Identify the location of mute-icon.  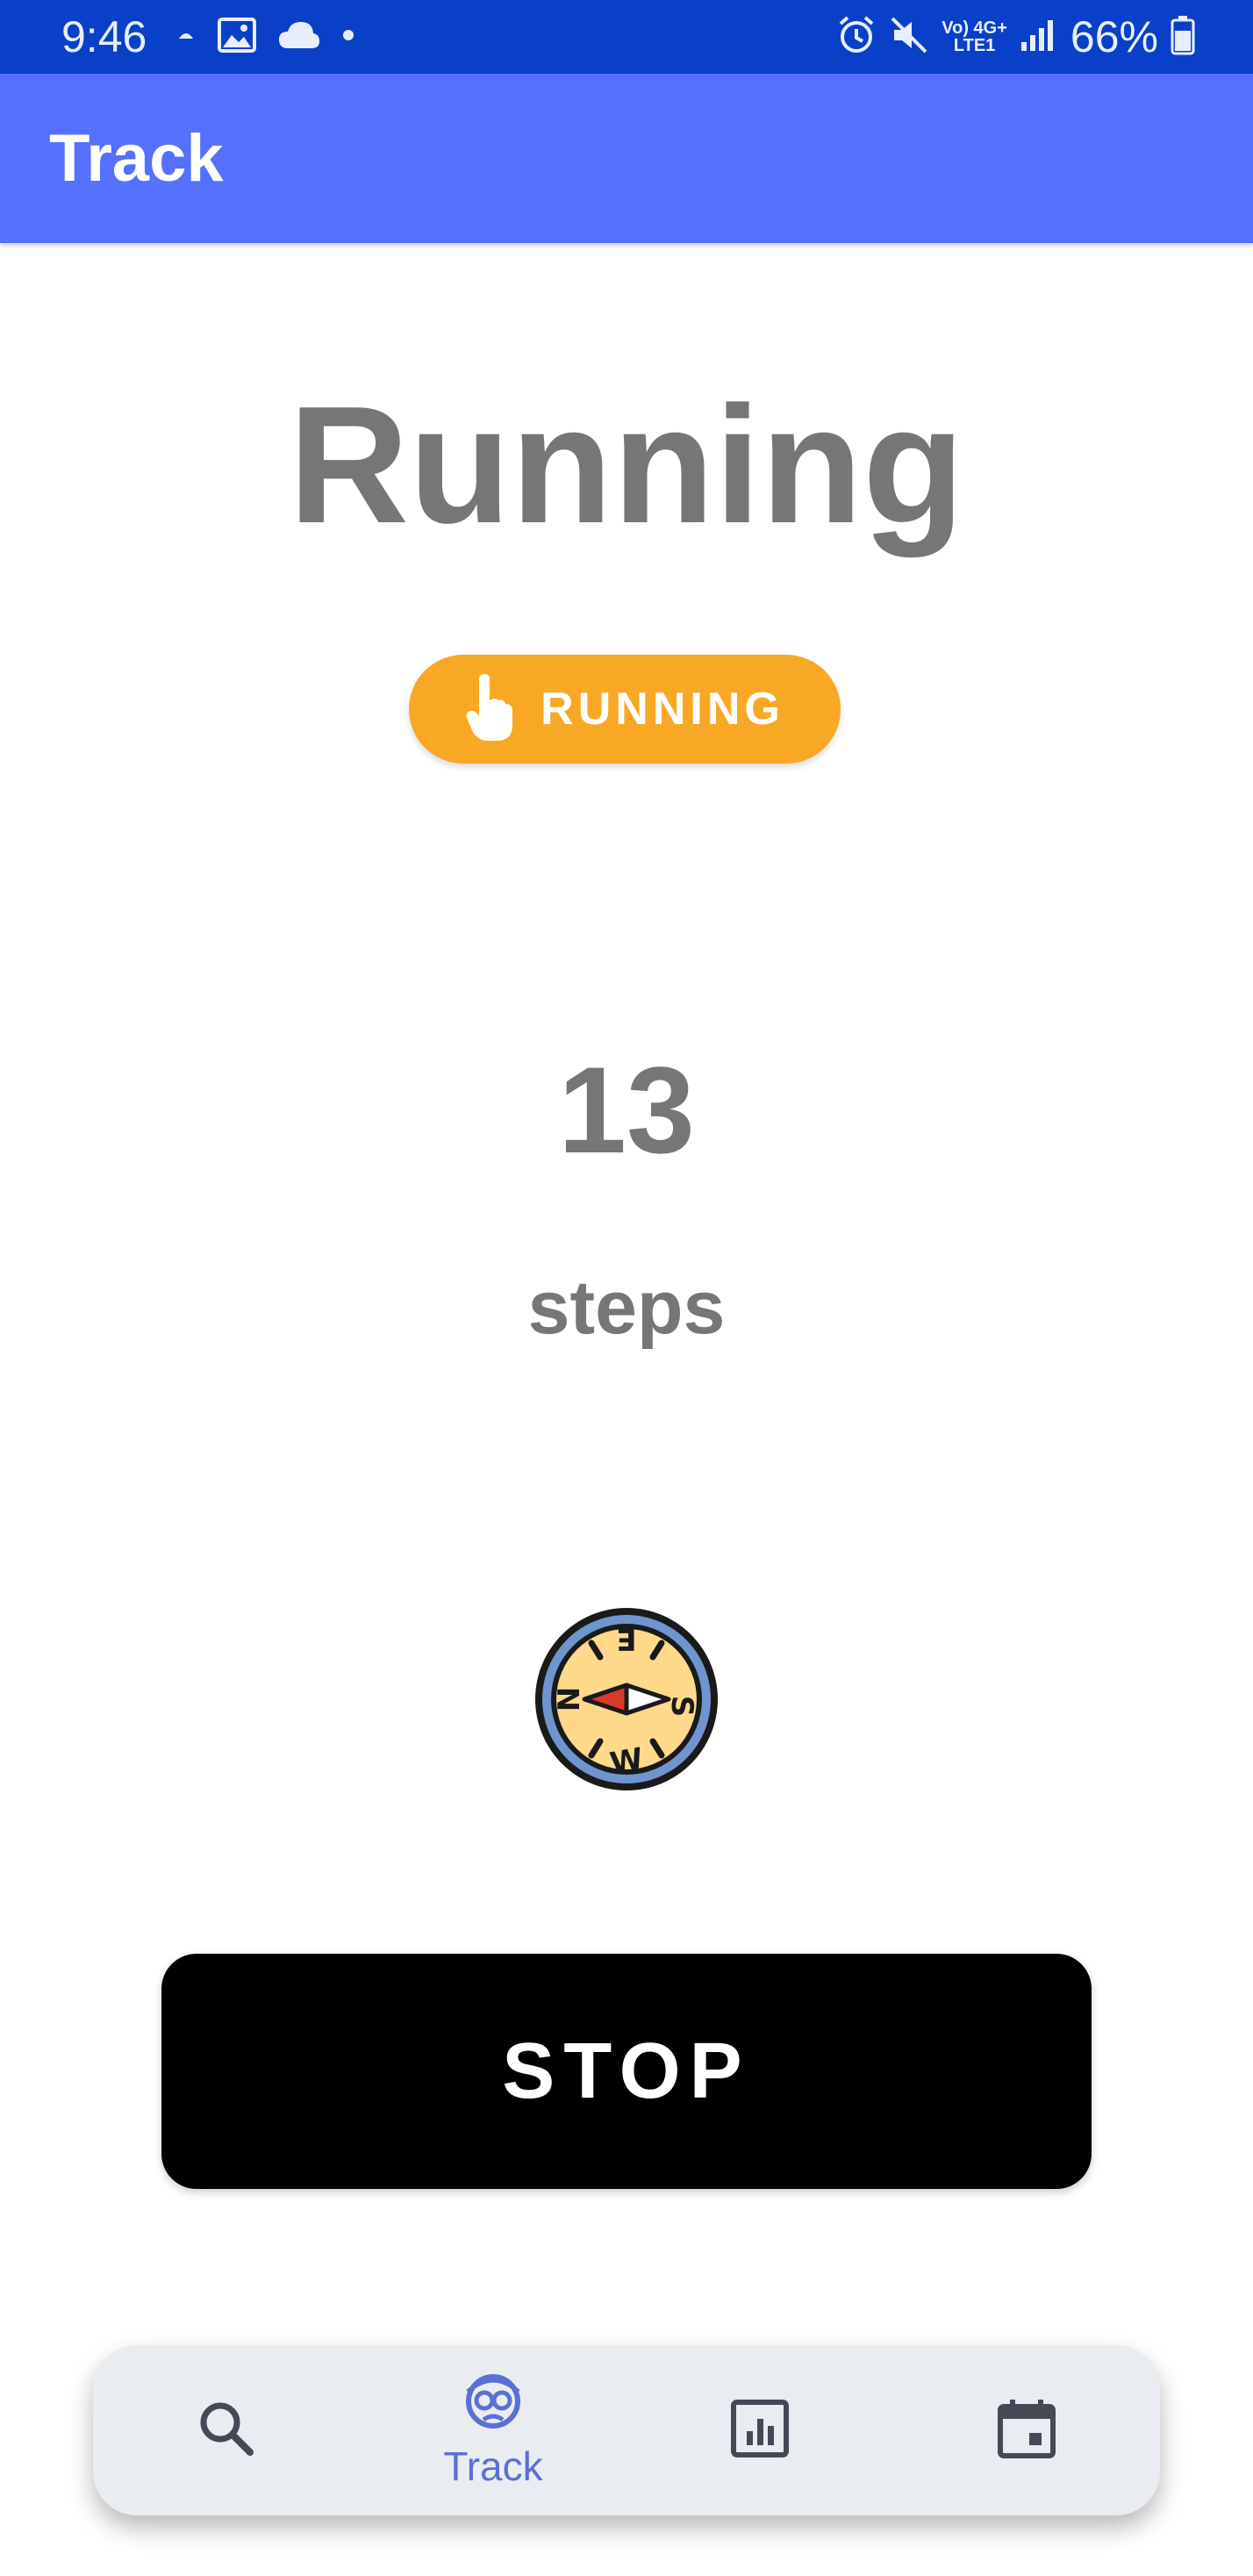
(909, 37).